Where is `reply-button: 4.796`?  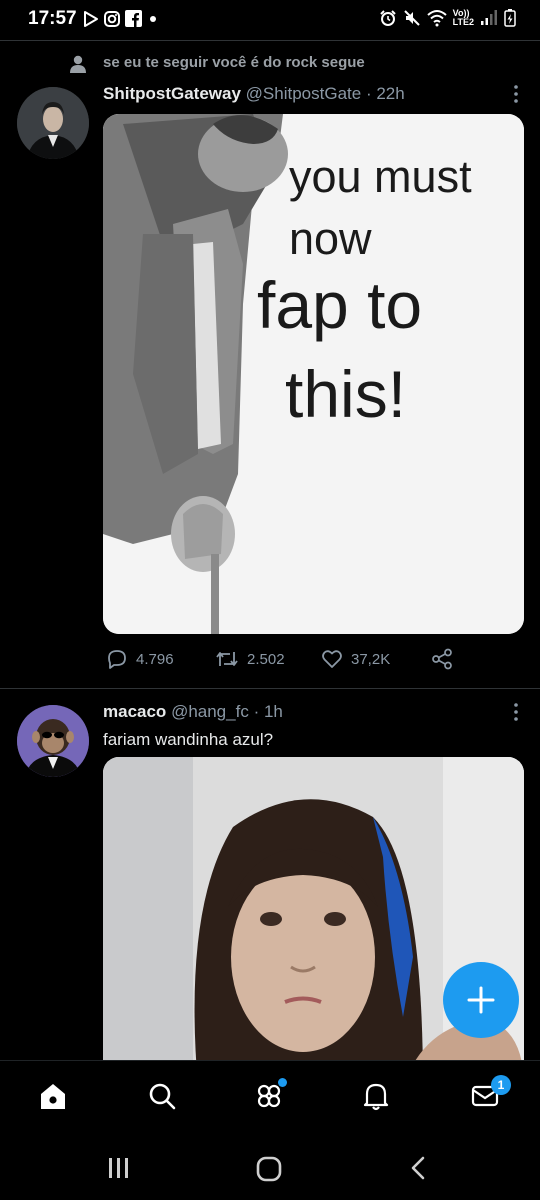
reply-button: 4.796 is located at coordinates (140, 659).